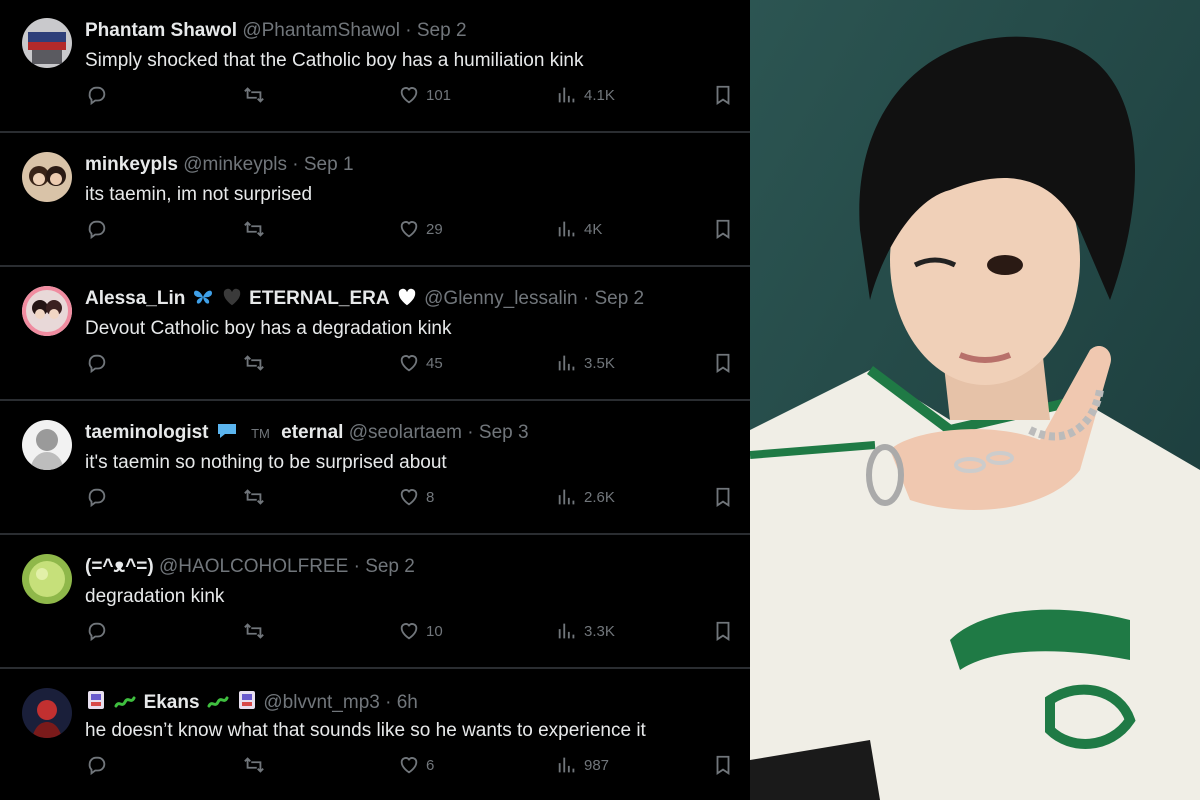  I want to click on like-button: 8, so click(416, 497).